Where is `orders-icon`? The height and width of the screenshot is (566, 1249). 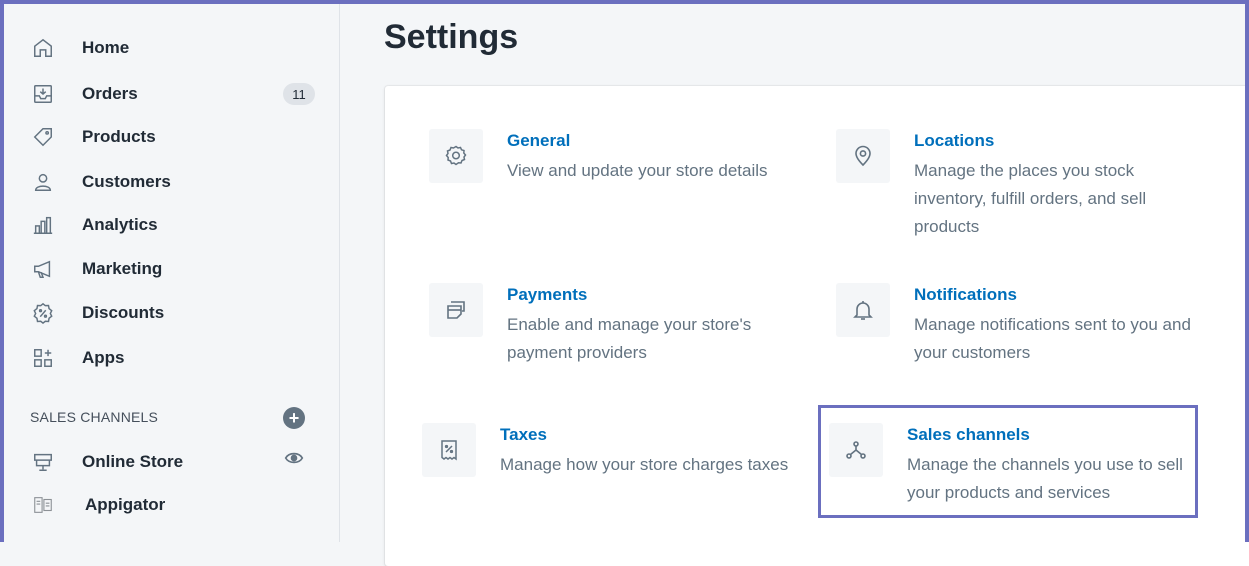
orders-icon is located at coordinates (43, 94).